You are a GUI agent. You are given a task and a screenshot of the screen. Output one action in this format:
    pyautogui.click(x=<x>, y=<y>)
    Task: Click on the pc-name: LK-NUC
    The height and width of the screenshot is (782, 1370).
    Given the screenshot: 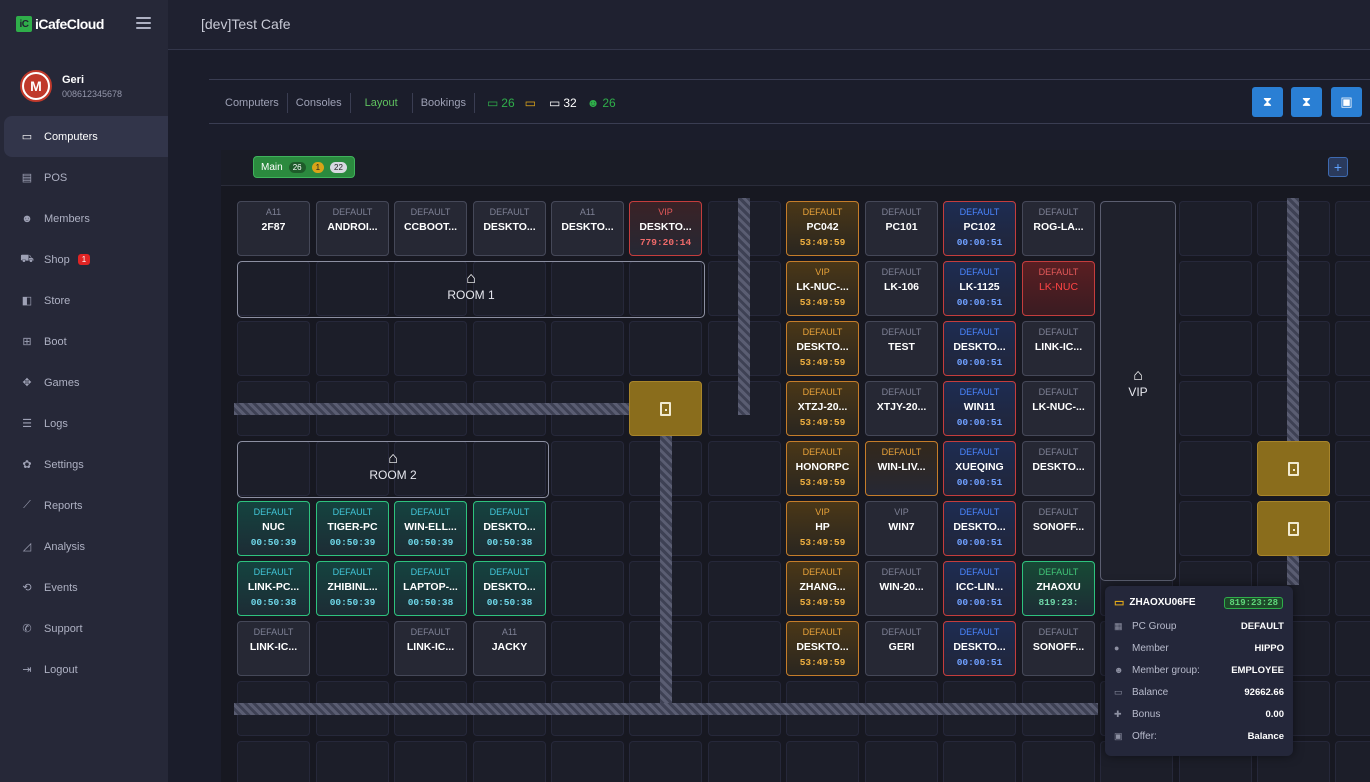 What is the action you would take?
    pyautogui.click(x=1058, y=287)
    